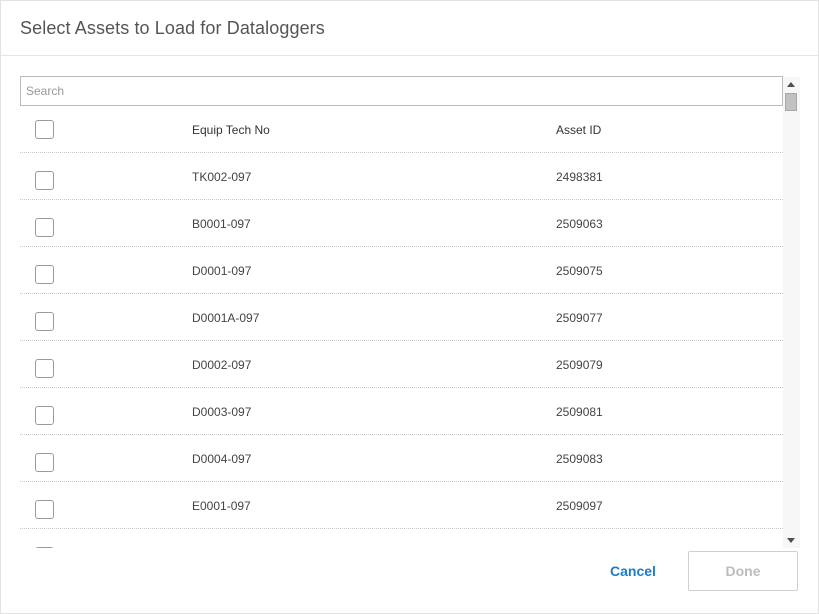  I want to click on equip-tech-no-cell: B0001-097, so click(221, 223).